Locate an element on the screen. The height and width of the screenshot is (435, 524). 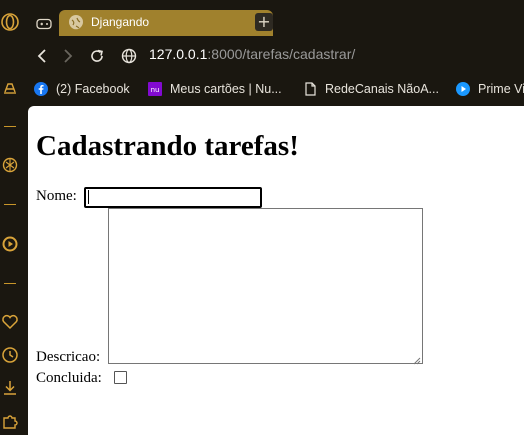
bookmark-label: Prime Vi is located at coordinates (501, 89).